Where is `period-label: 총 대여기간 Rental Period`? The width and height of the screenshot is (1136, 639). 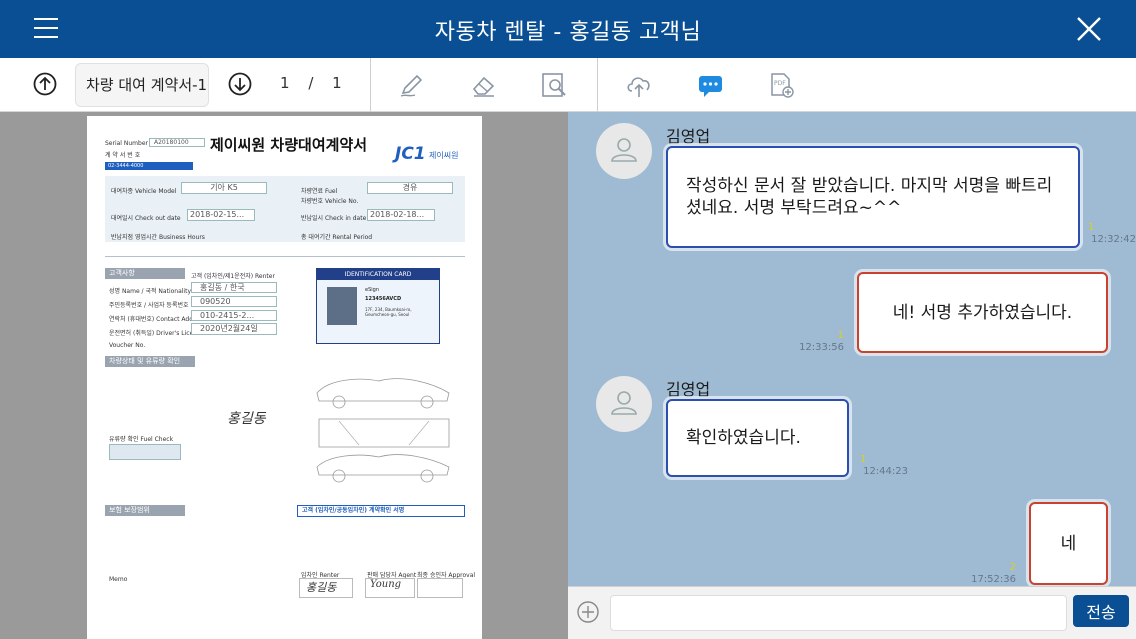 period-label: 총 대여기간 Rental Period is located at coordinates (337, 237).